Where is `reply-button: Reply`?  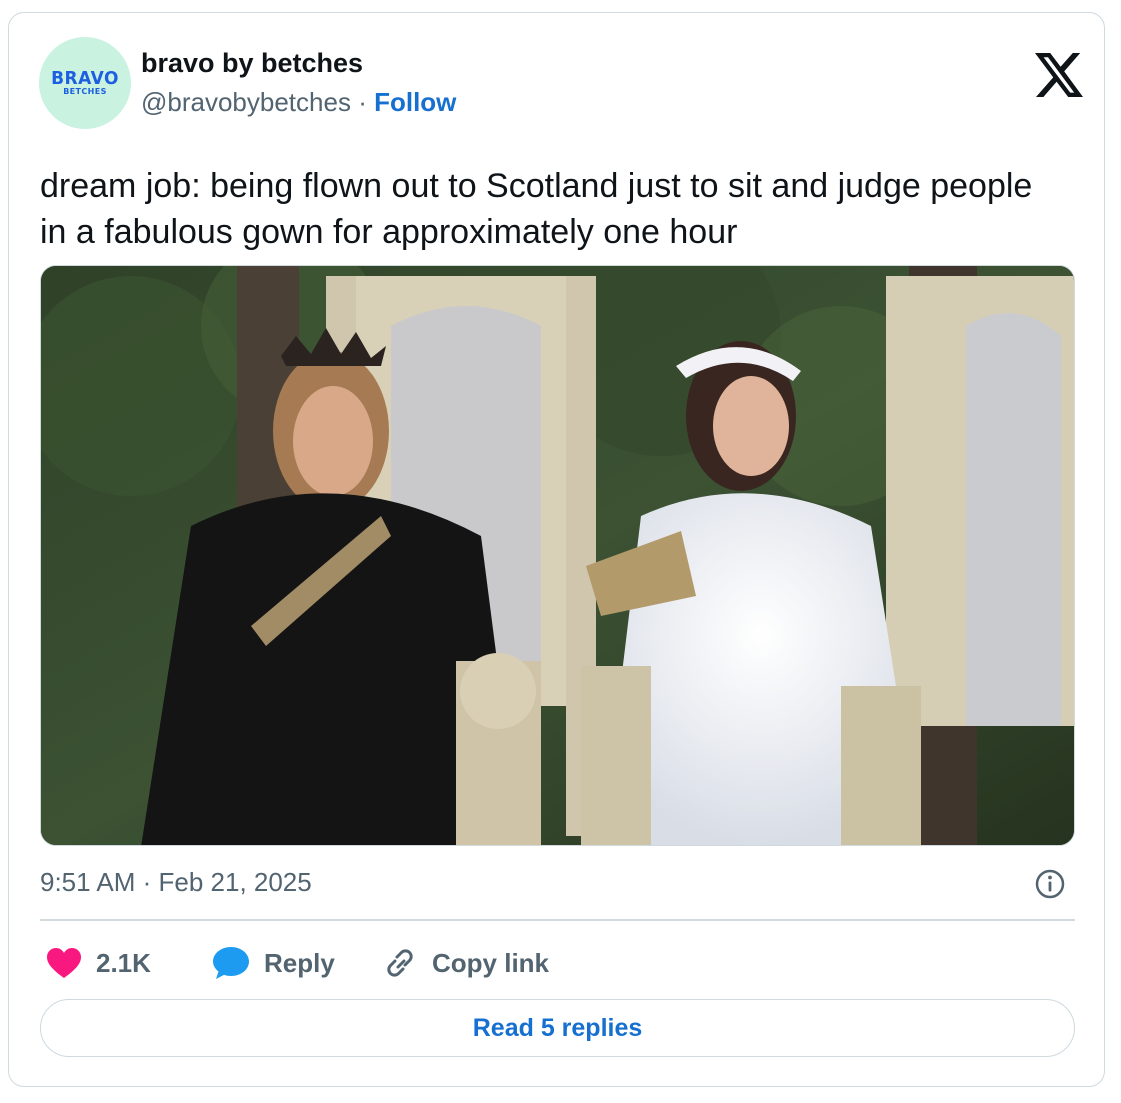 reply-button: Reply is located at coordinates (273, 963).